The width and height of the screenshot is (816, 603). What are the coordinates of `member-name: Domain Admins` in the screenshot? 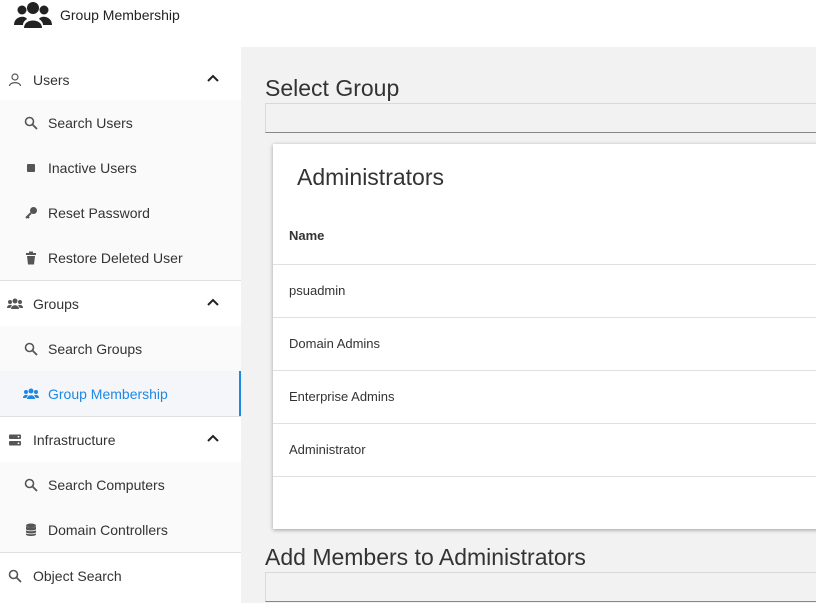 It's located at (335, 343).